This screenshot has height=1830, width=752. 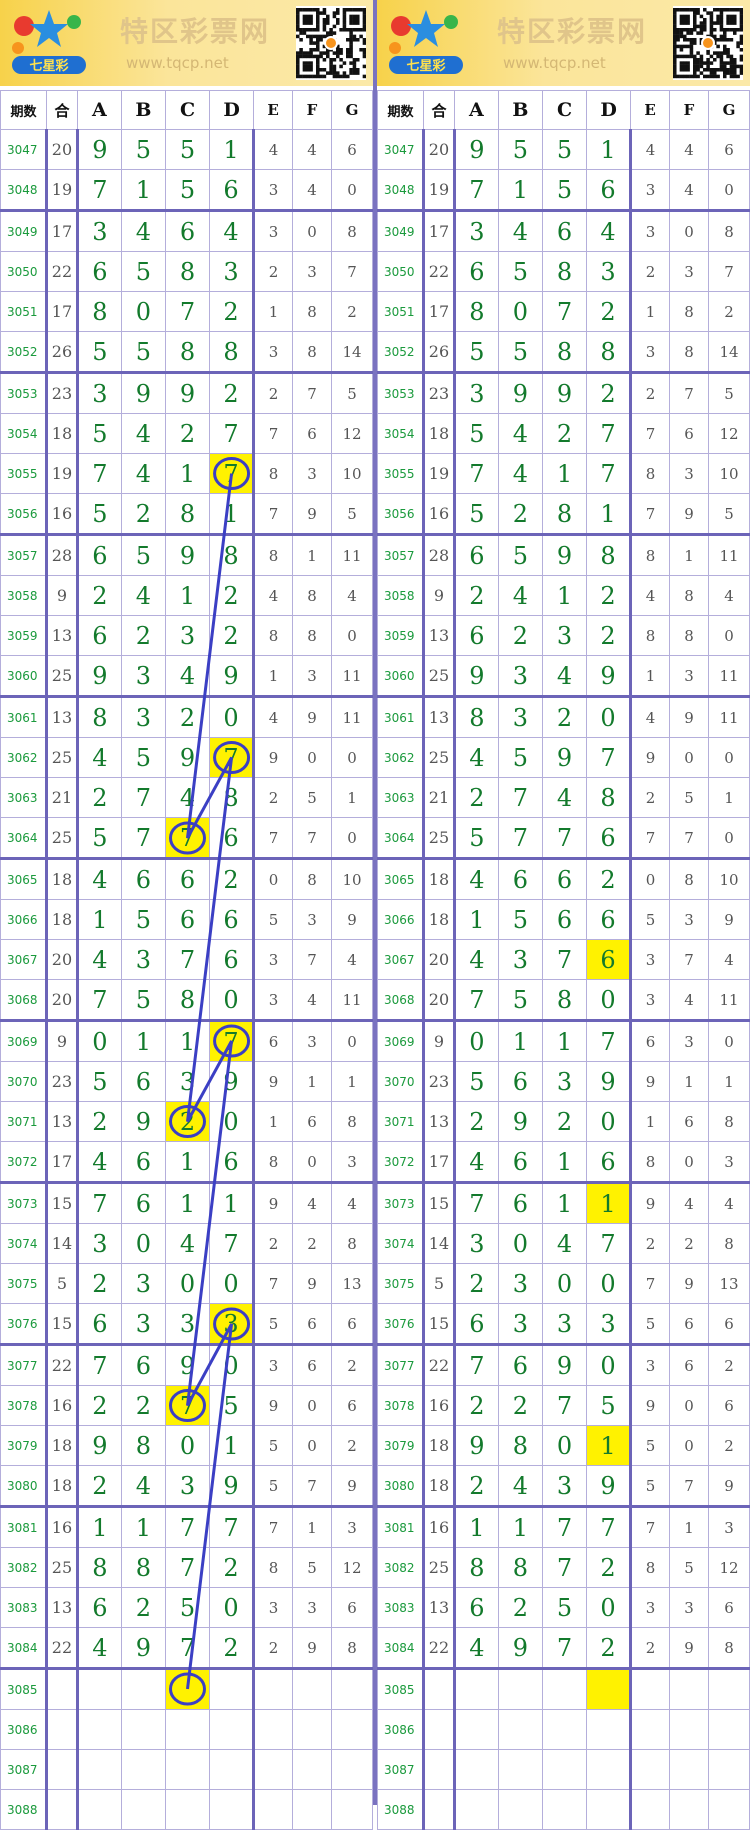 I want to click on period-cell: 3050, so click(x=400, y=271).